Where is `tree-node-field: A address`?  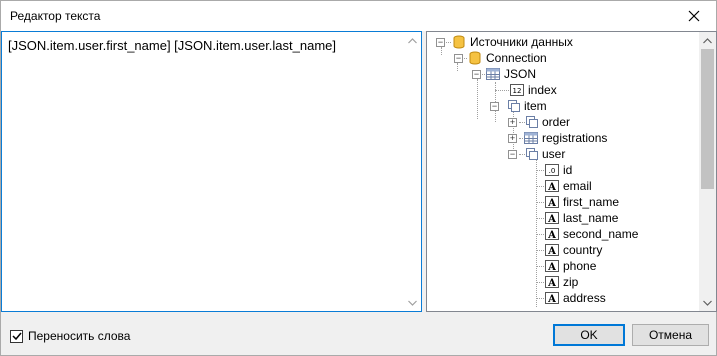 tree-node-field: A address is located at coordinates (575, 298).